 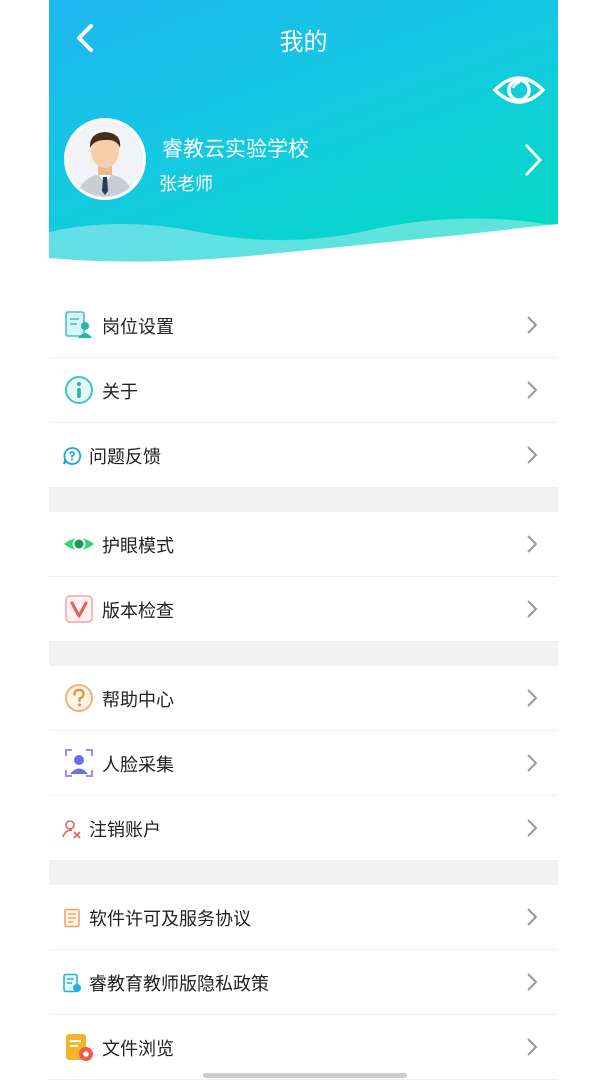 I want to click on file-view-icon, so click(x=79, y=1047).